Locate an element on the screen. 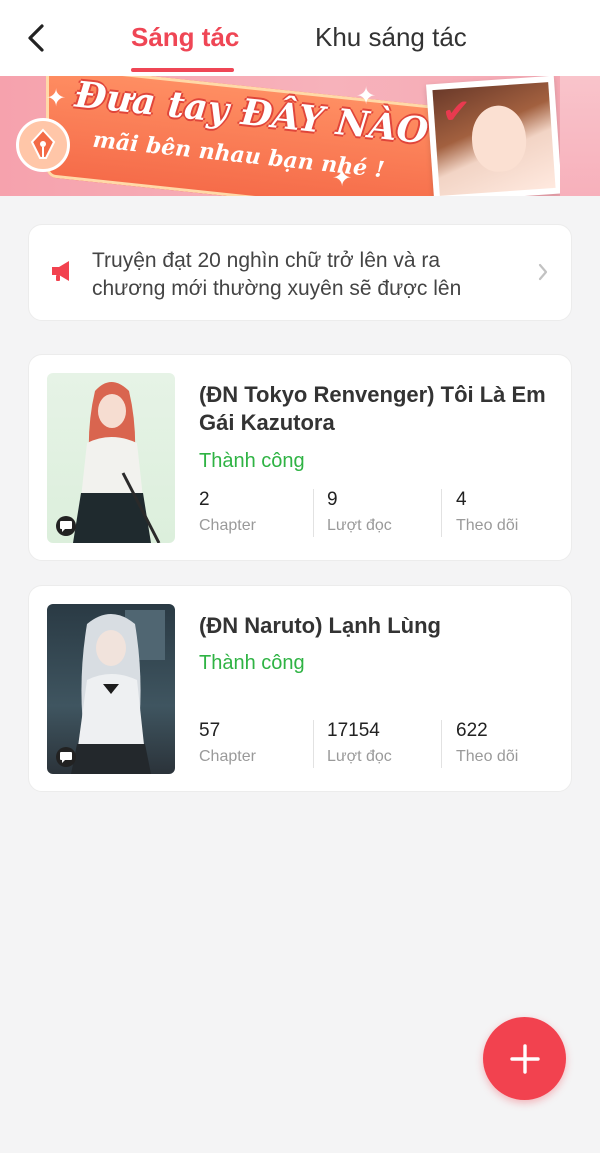 The height and width of the screenshot is (1153, 600). pen-nib-icon is located at coordinates (43, 145).